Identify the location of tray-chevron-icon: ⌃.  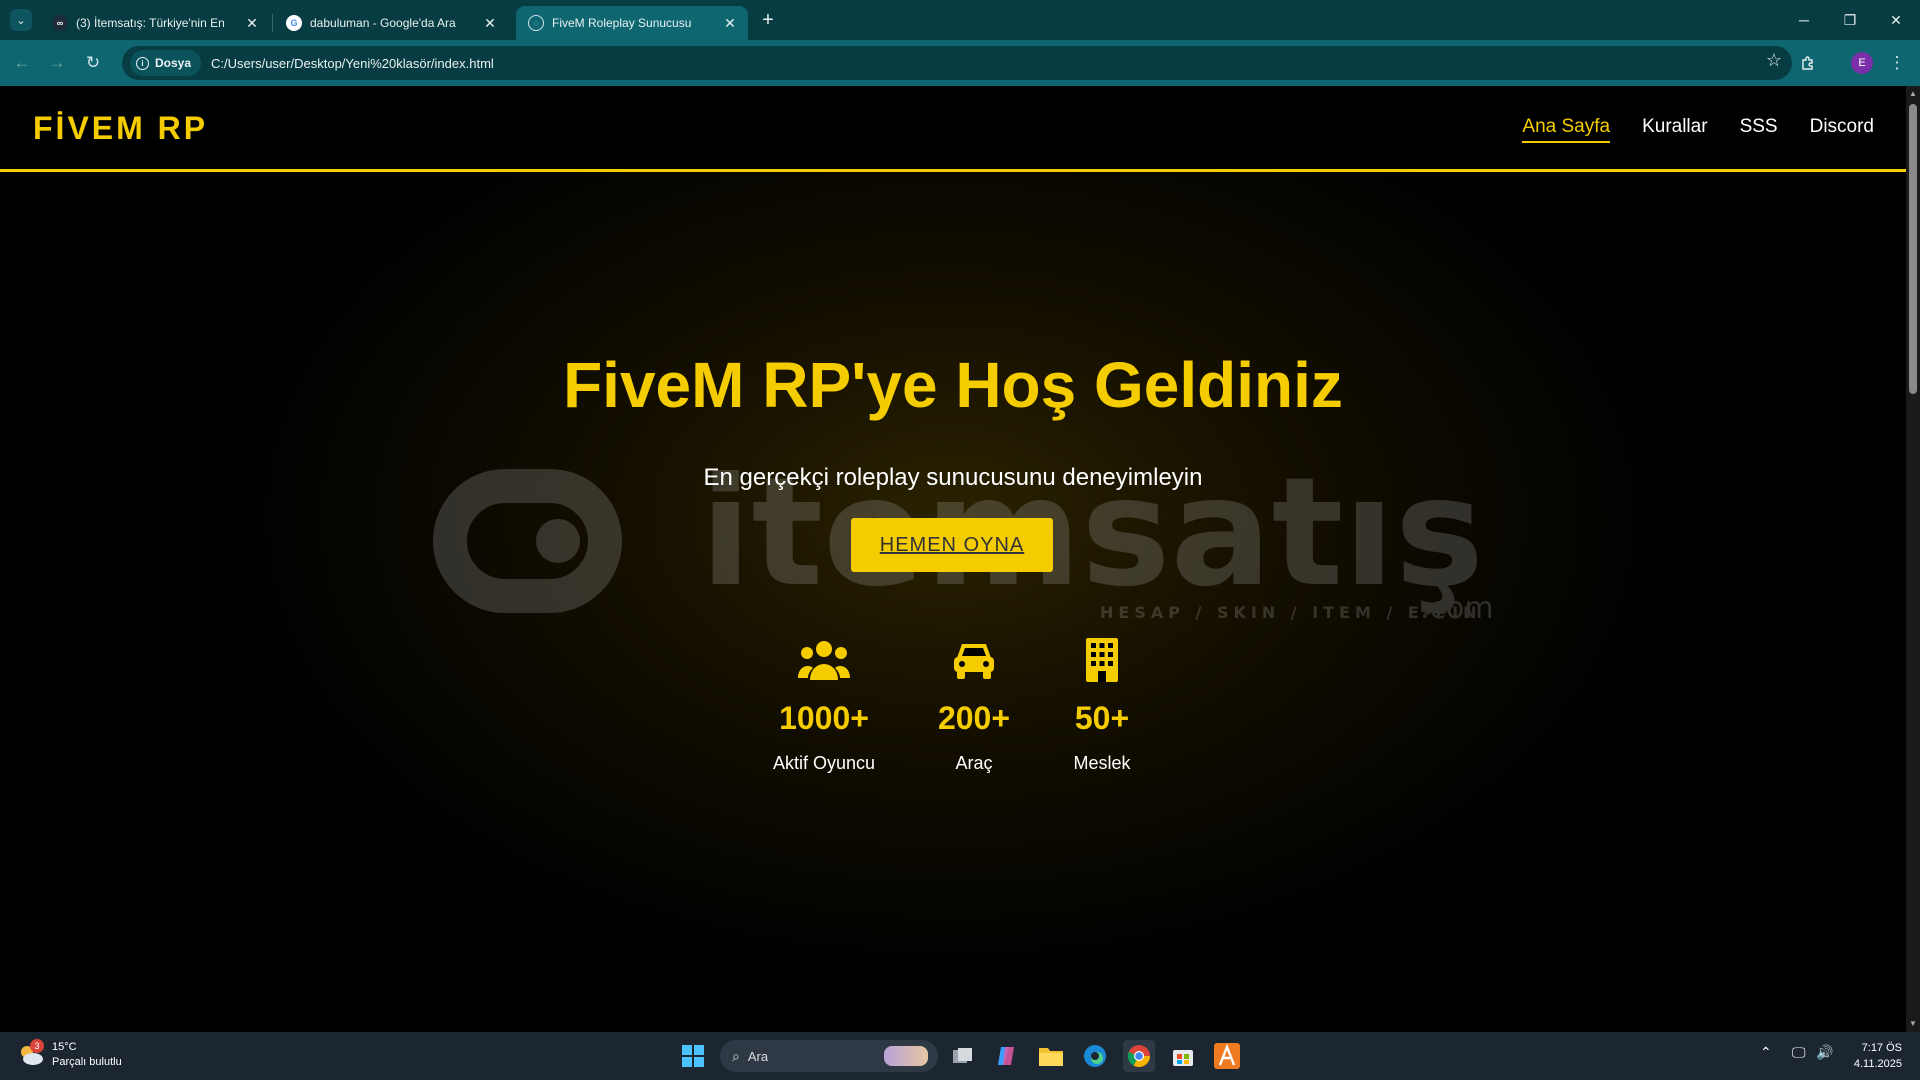
(1766, 1052).